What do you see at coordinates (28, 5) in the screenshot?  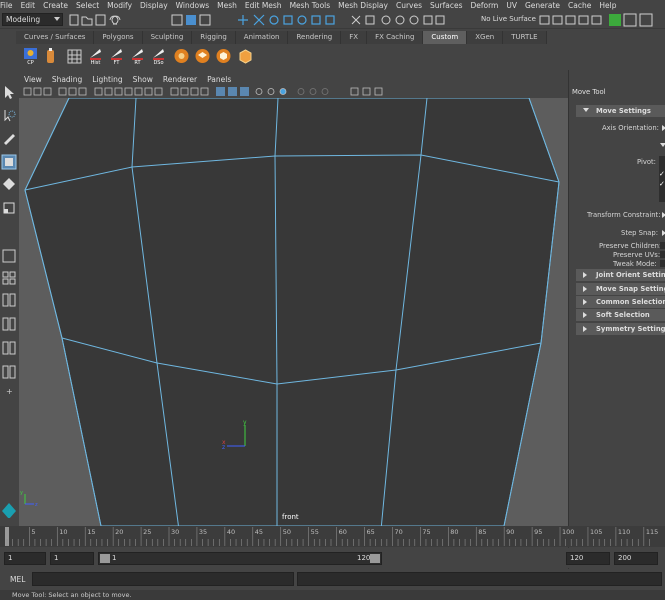 I see `menu-edit: Edit` at bounding box center [28, 5].